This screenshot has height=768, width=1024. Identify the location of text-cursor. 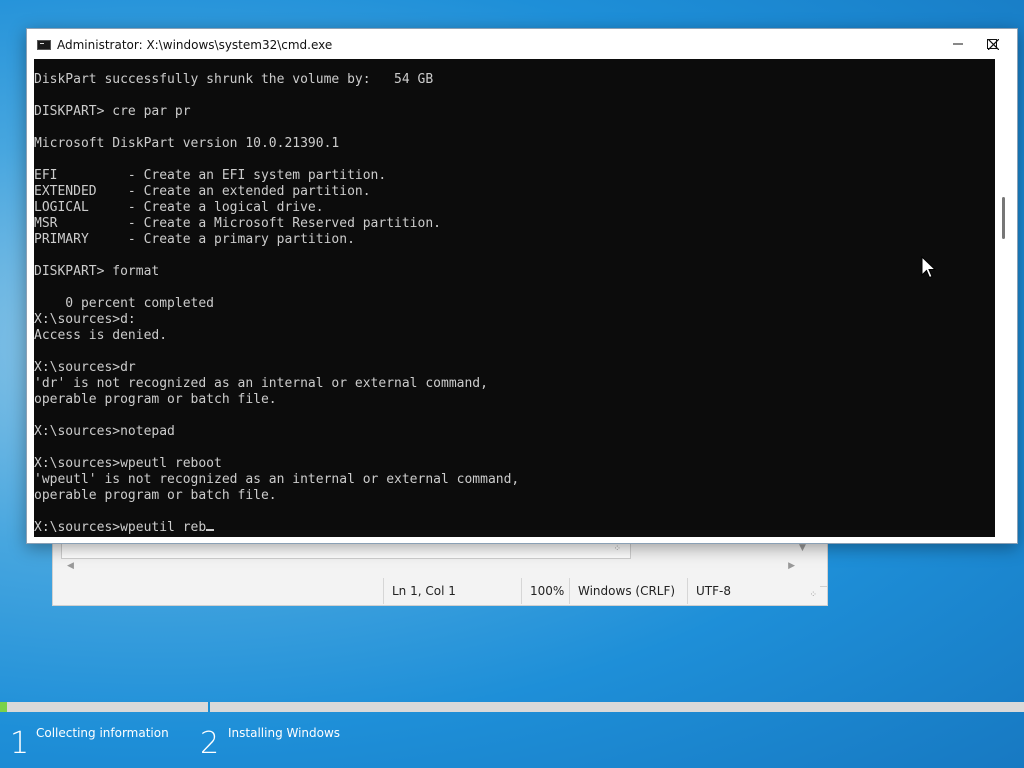
(210, 530).